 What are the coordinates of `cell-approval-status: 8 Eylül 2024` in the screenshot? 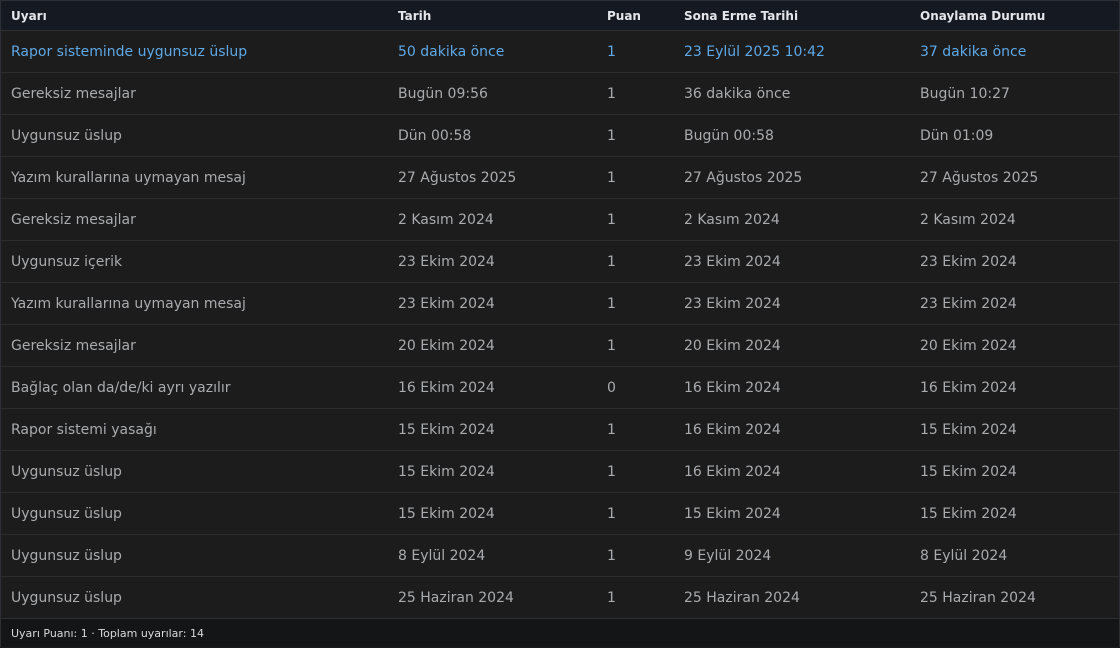 It's located at (964, 556).